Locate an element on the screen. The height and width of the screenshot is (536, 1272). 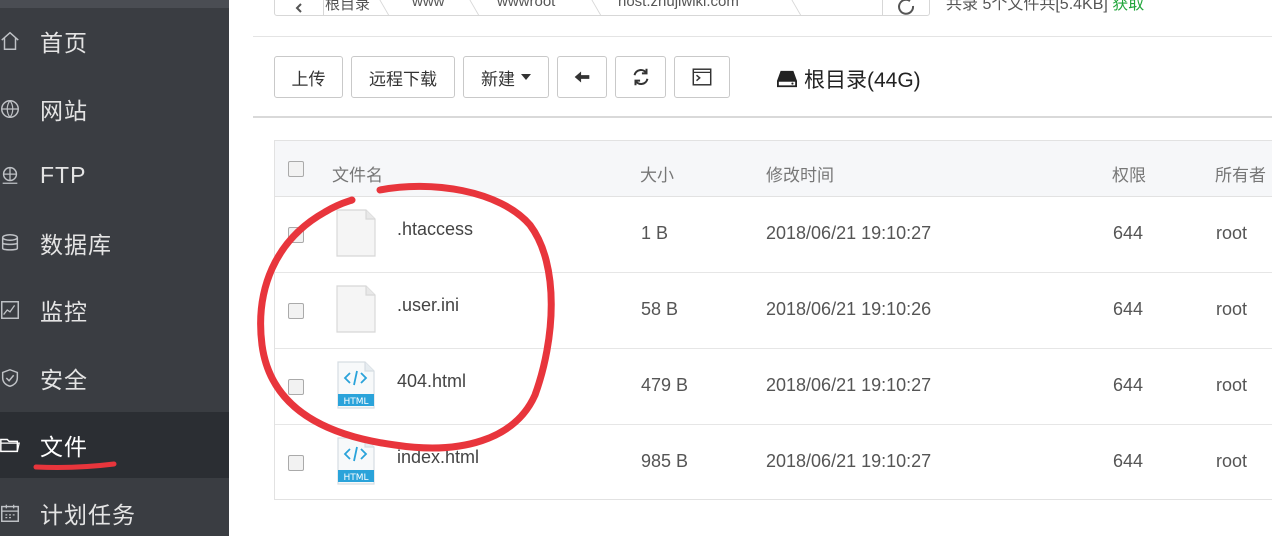
new-button-label: 新建 is located at coordinates (498, 79).